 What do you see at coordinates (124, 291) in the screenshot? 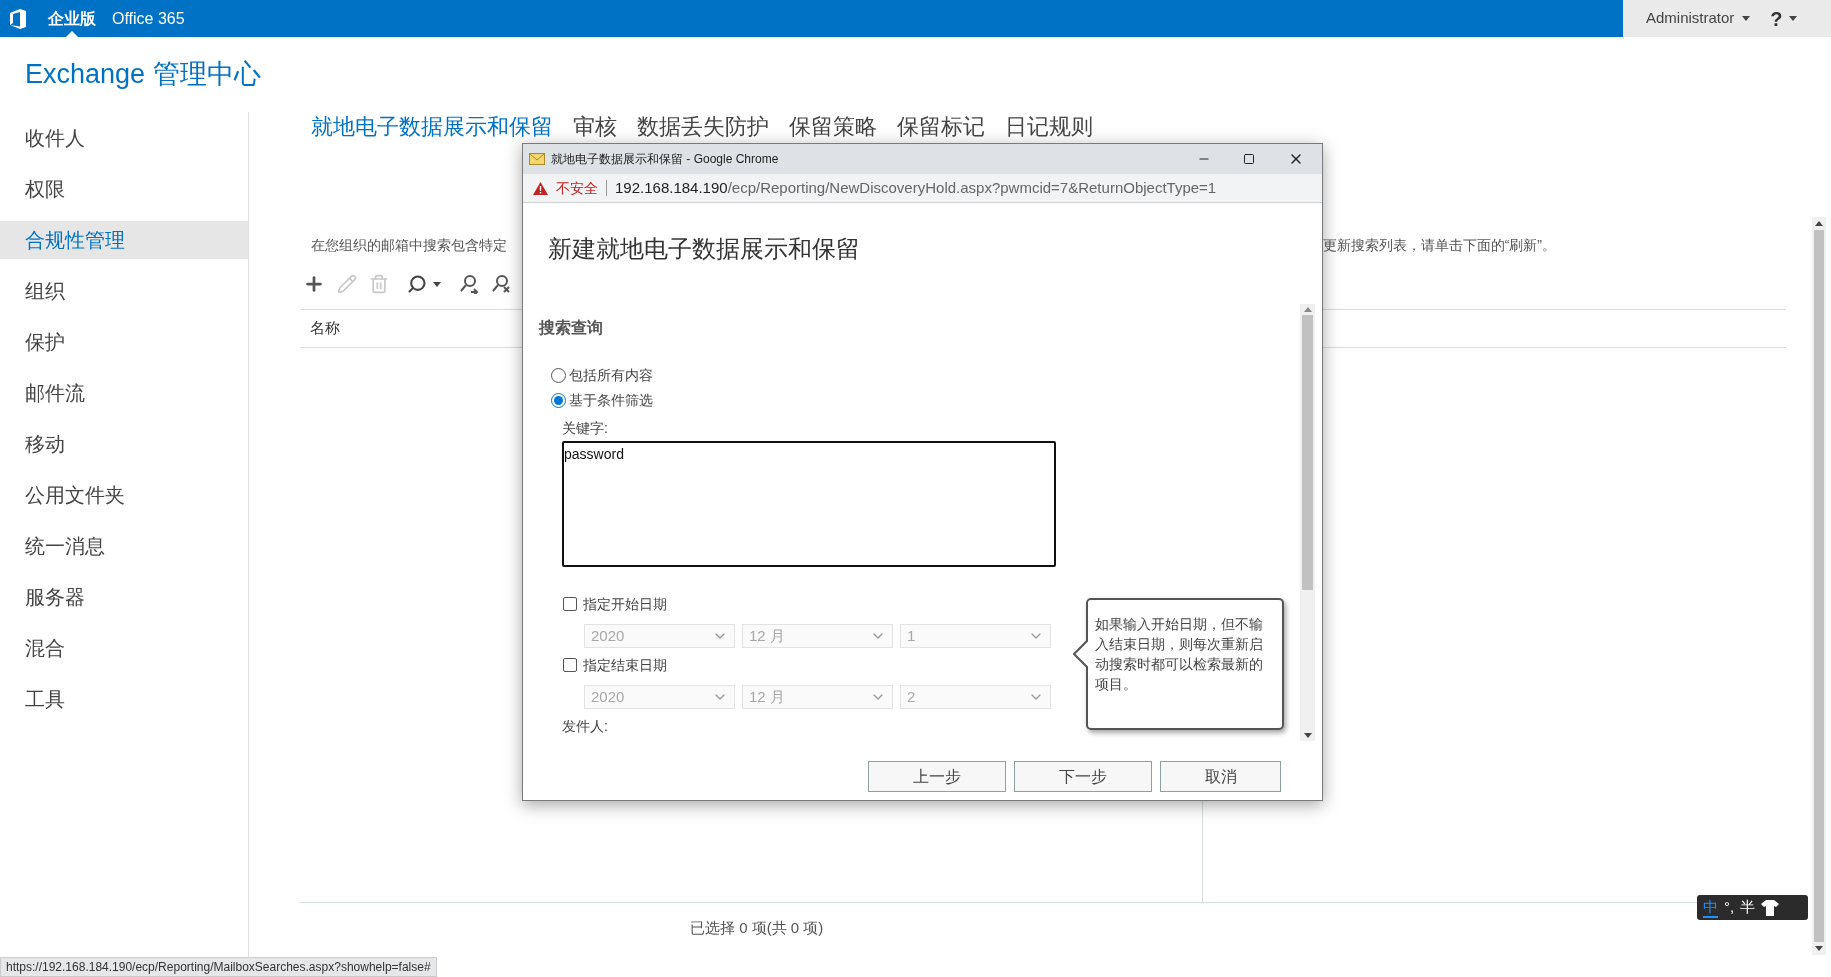
I see `sidebar-item: 组织` at bounding box center [124, 291].